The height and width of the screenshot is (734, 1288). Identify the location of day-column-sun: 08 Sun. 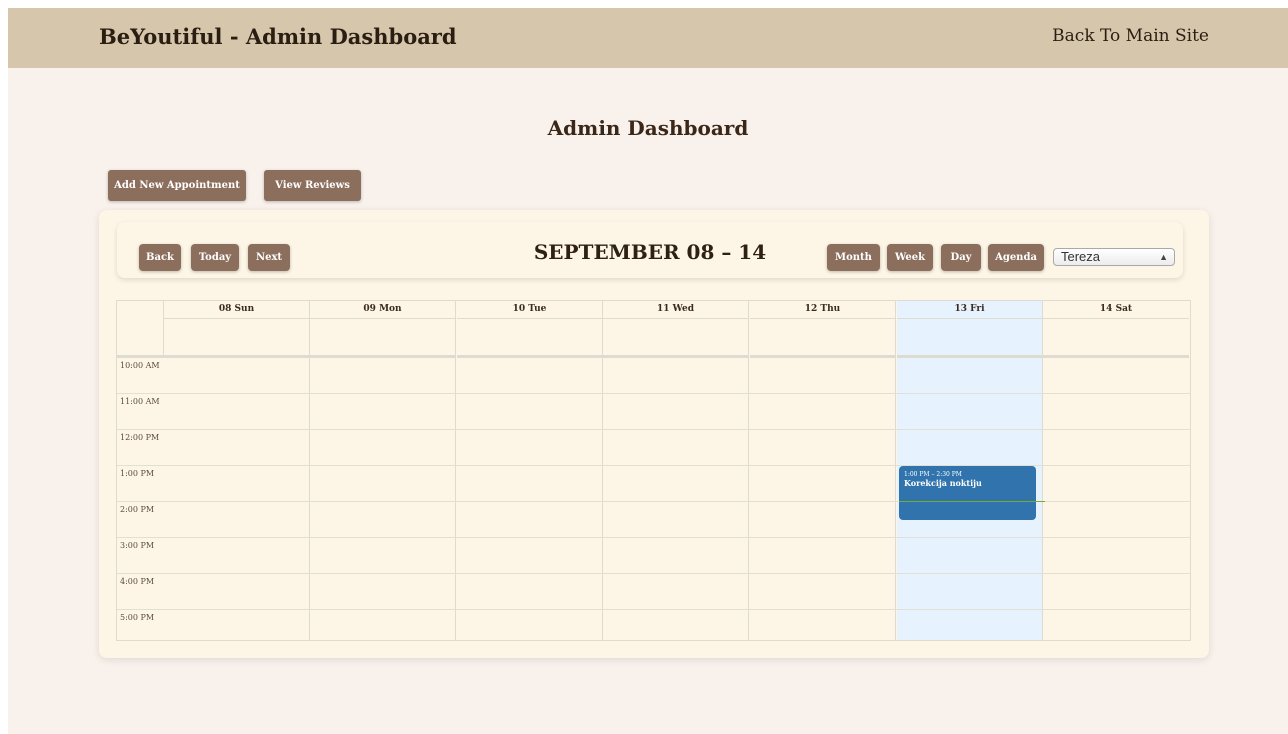
(237, 470).